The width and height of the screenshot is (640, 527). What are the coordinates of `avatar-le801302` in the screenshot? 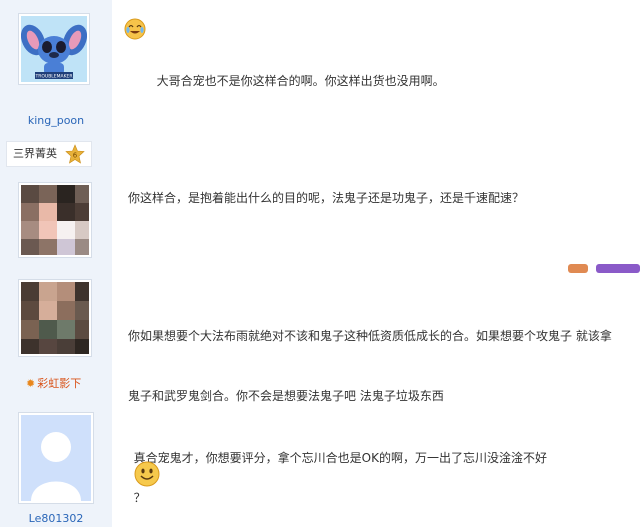 It's located at (56, 458).